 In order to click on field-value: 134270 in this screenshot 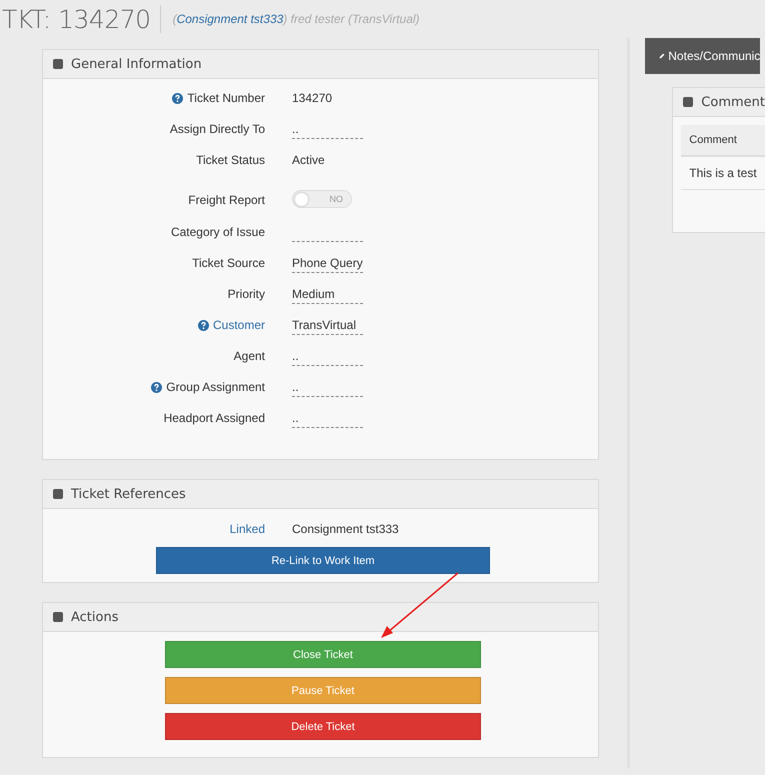, I will do `click(312, 98)`.